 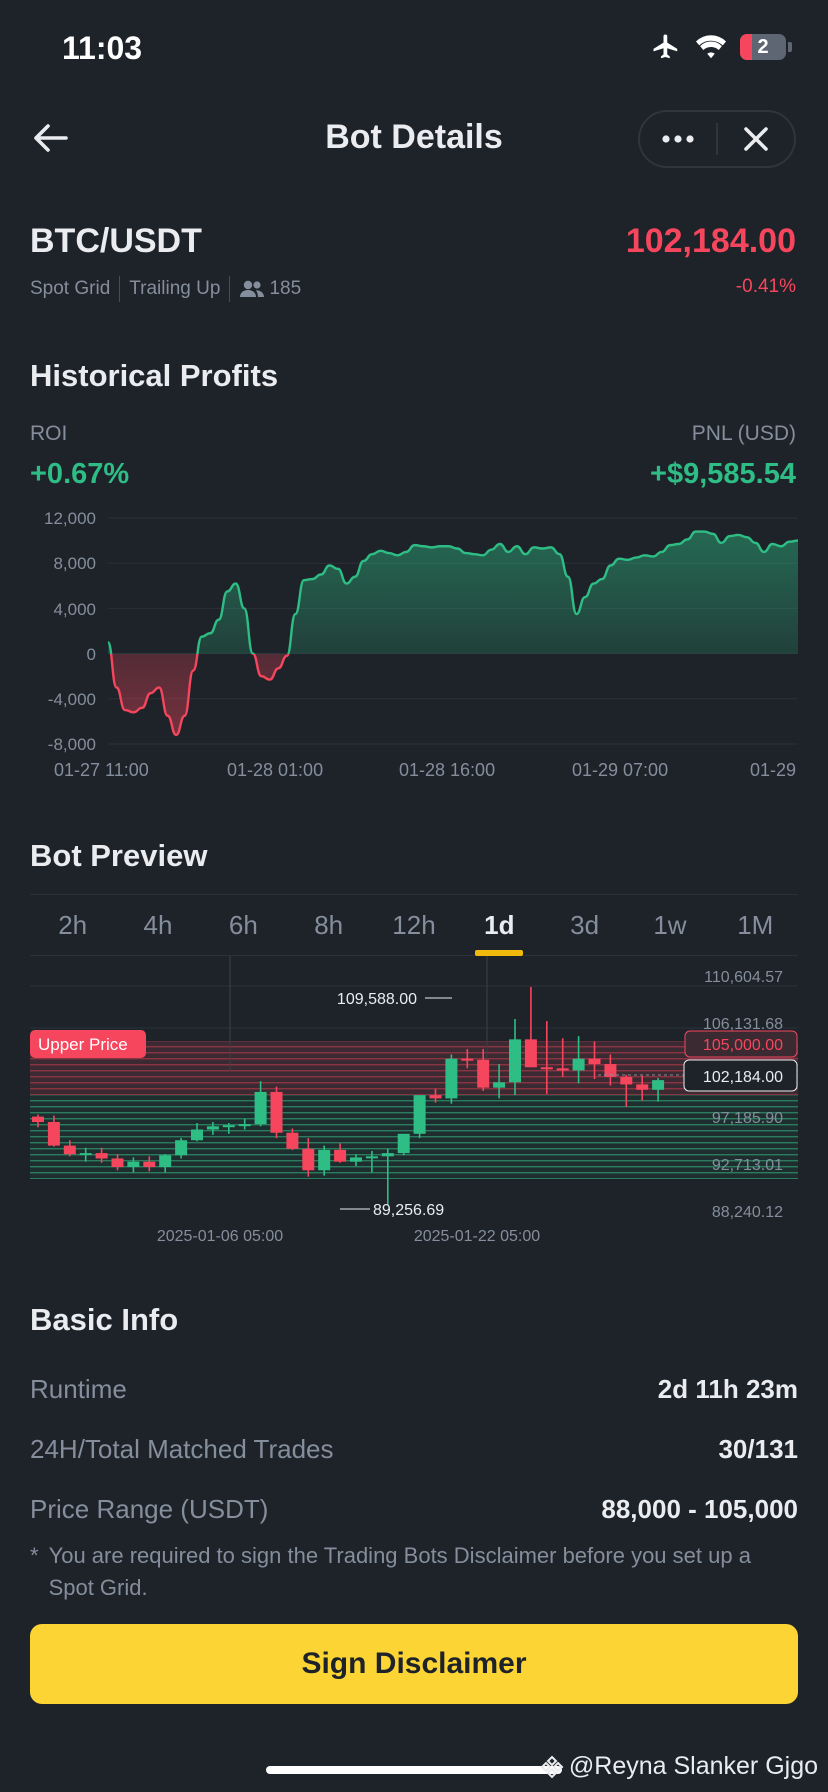 I want to click on disclaimer-asterisk: *, so click(x=34, y=1555).